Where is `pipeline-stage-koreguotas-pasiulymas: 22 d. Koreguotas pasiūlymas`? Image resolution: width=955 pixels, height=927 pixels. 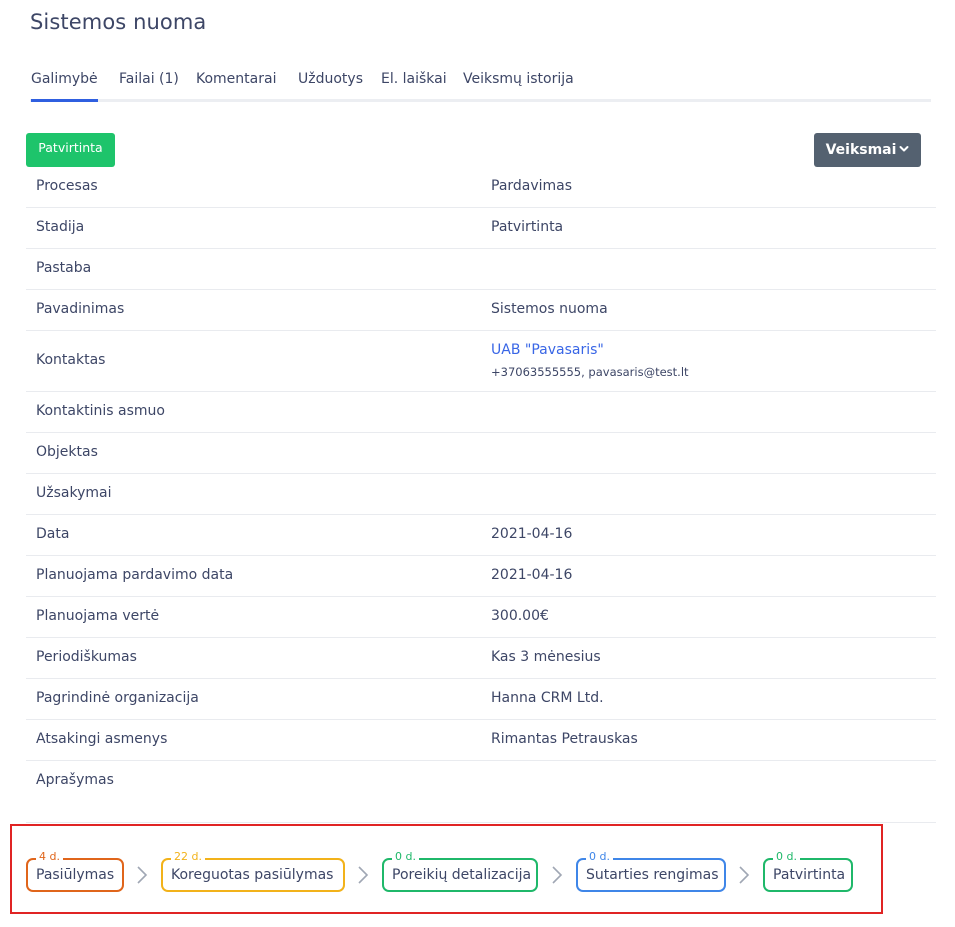 pipeline-stage-koreguotas-pasiulymas: 22 d. Koreguotas pasiūlymas is located at coordinates (253, 871).